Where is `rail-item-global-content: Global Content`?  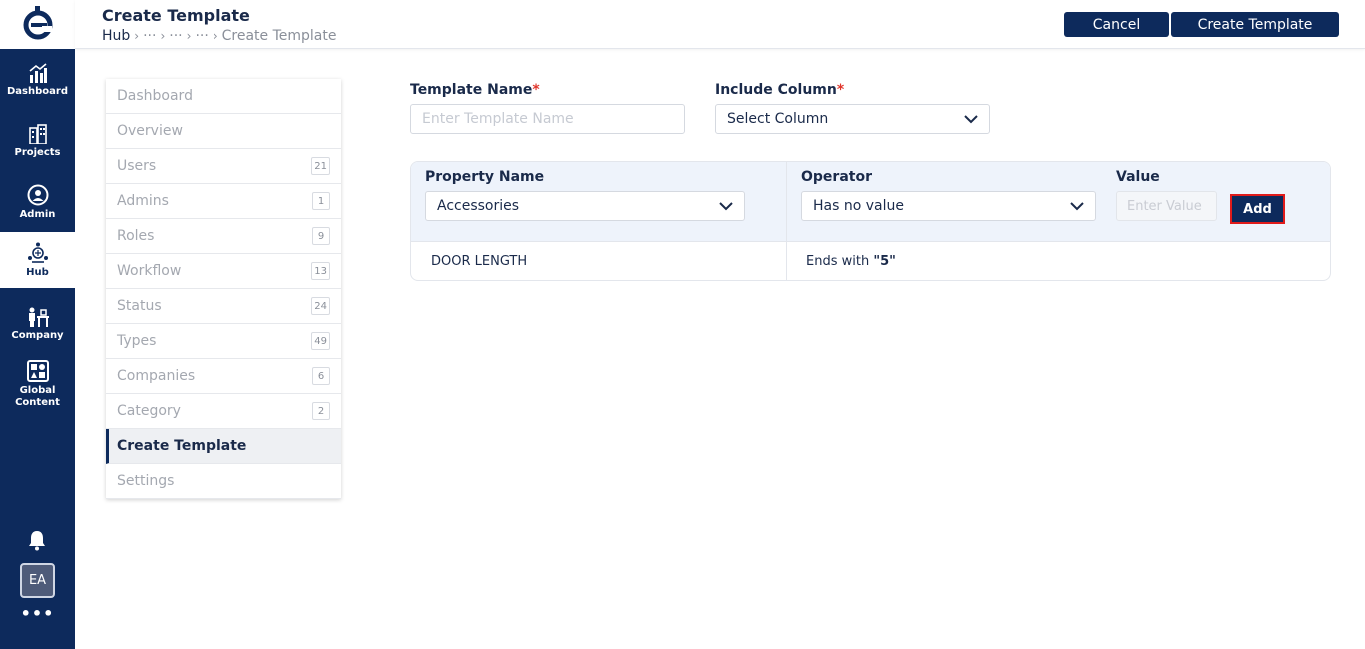
rail-item-global-content: Global Content is located at coordinates (37, 384).